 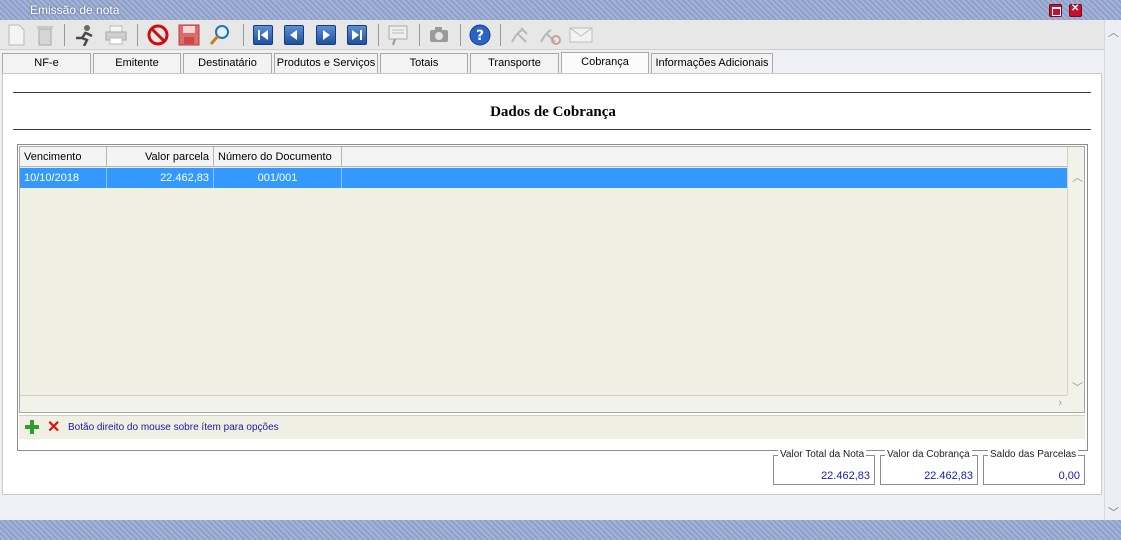 What do you see at coordinates (220, 35) in the screenshot?
I see `search-icon` at bounding box center [220, 35].